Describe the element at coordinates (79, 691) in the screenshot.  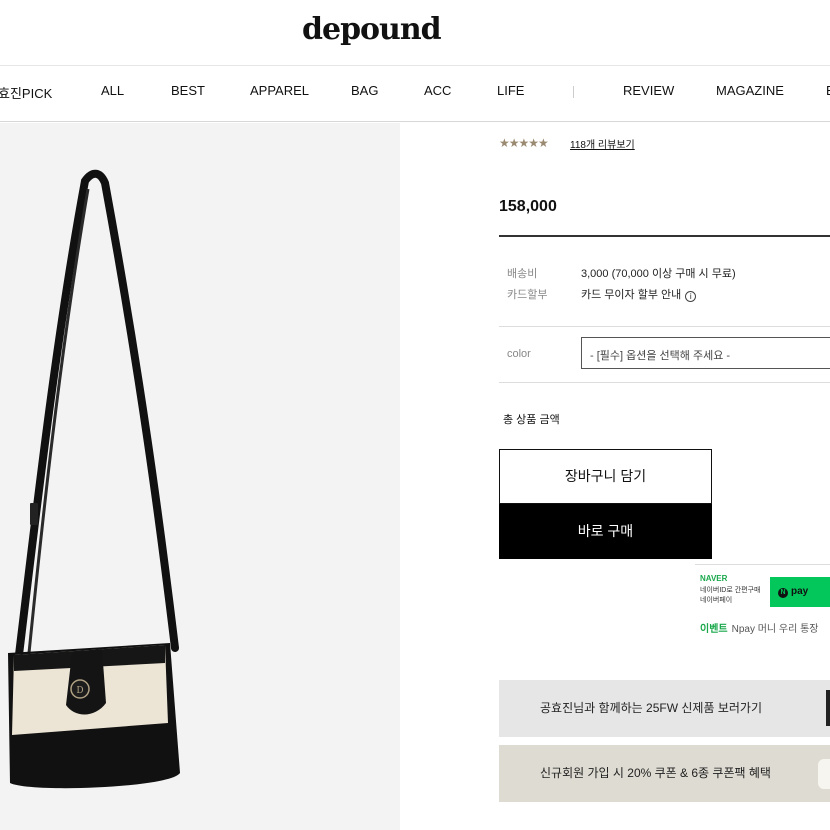
I see `svg-text: D` at that location.